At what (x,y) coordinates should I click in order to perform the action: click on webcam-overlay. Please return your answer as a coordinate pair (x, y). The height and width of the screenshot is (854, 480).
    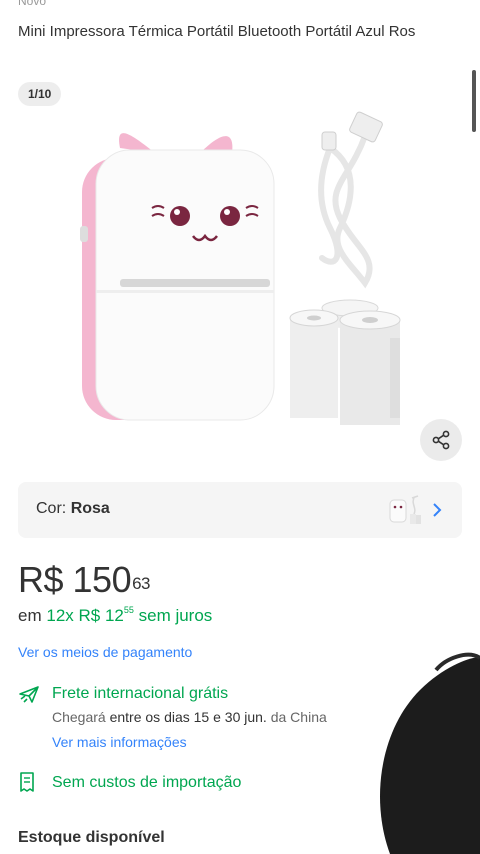
    Looking at the image, I should click on (430, 753).